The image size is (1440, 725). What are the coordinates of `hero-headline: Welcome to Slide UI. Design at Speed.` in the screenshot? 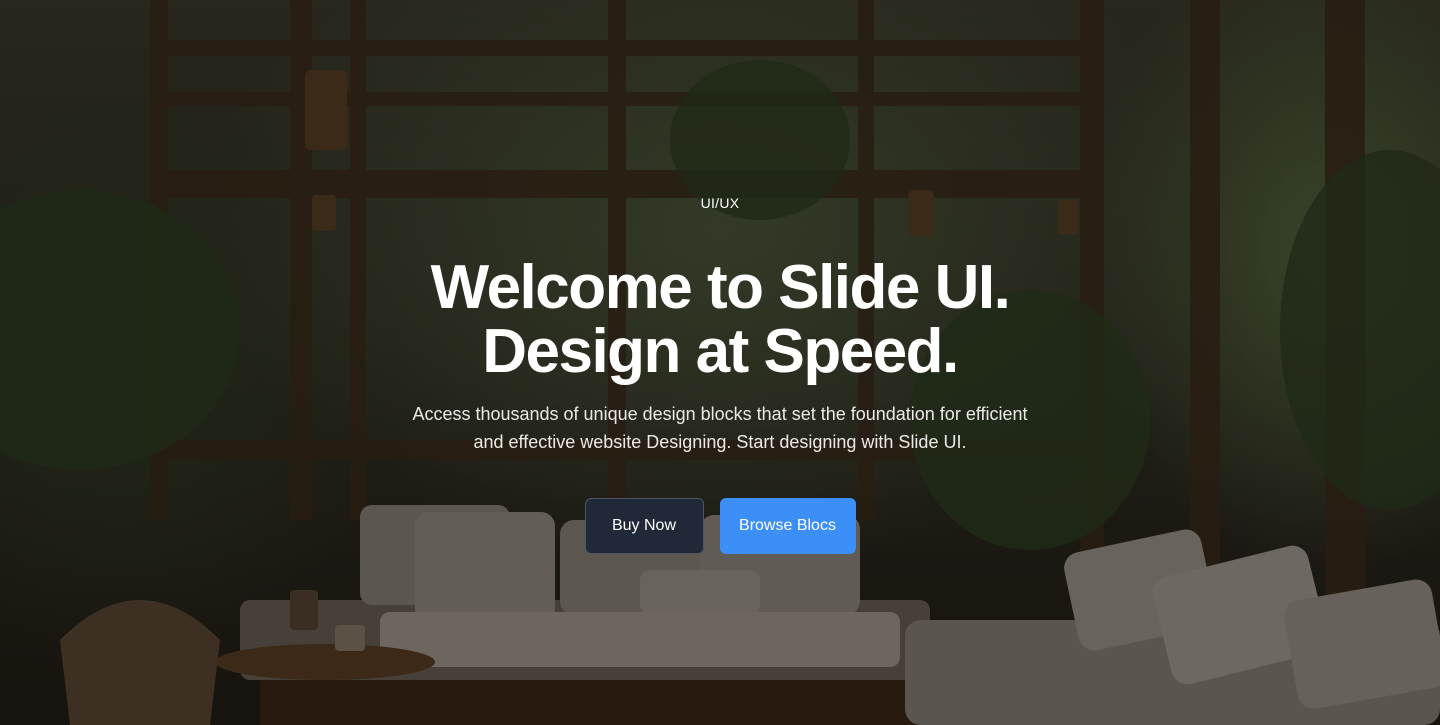 It's located at (720, 320).